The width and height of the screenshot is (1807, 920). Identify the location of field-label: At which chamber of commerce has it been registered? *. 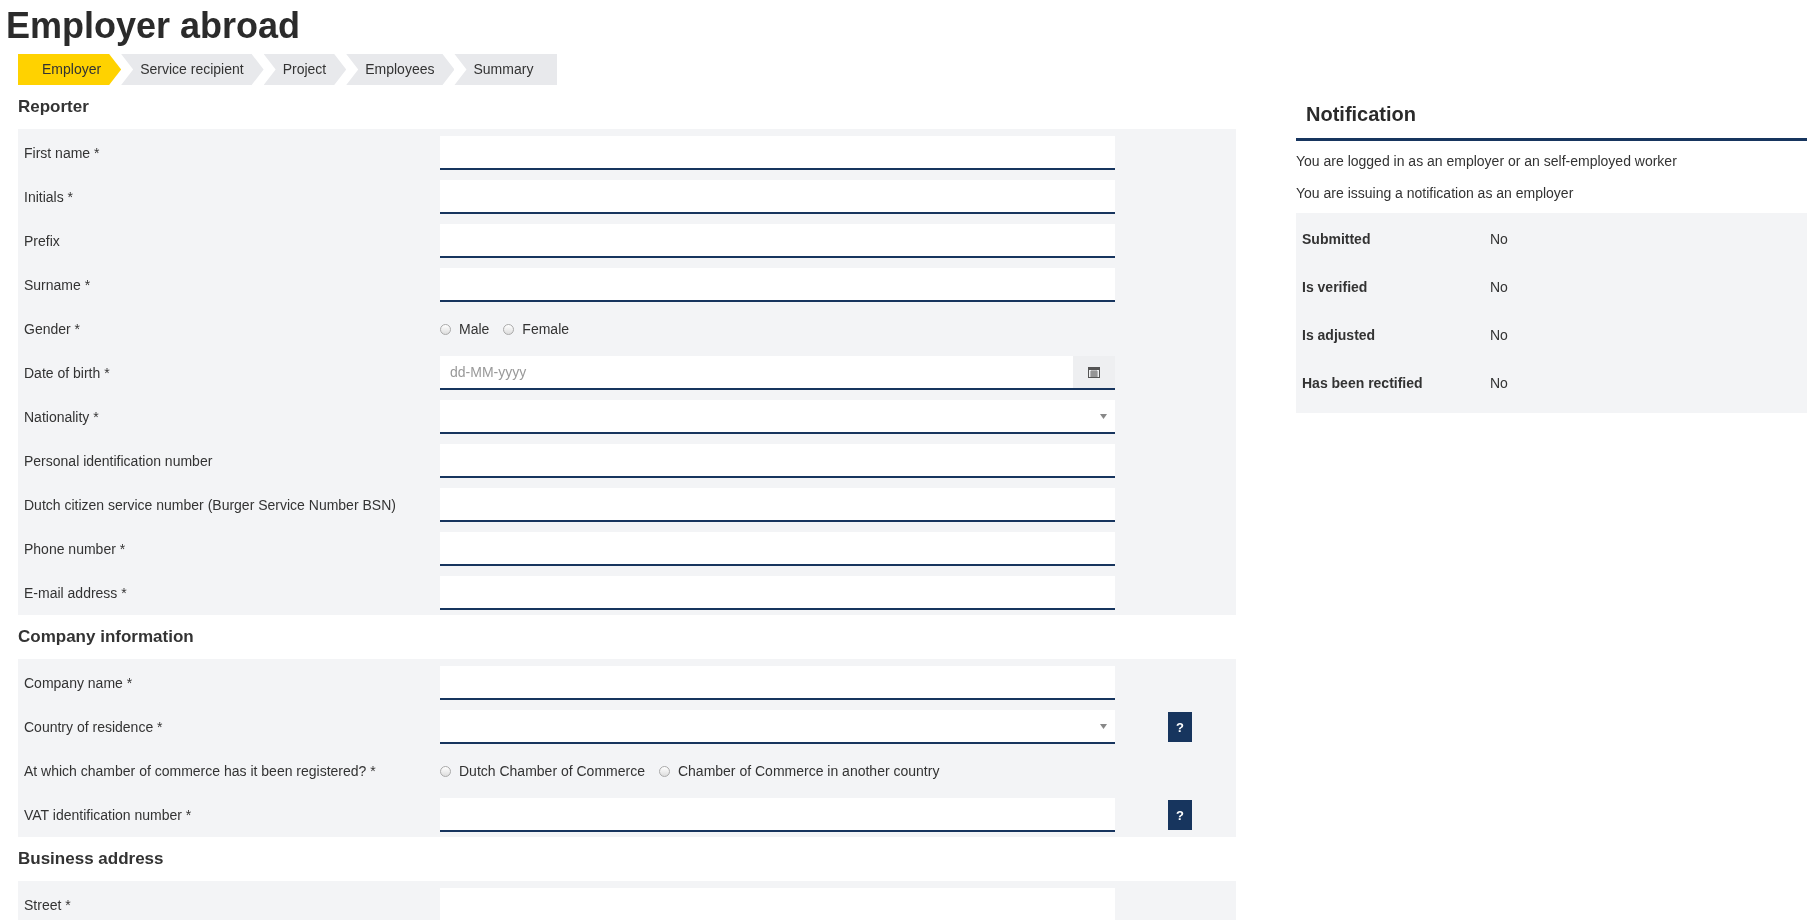
(200, 771).